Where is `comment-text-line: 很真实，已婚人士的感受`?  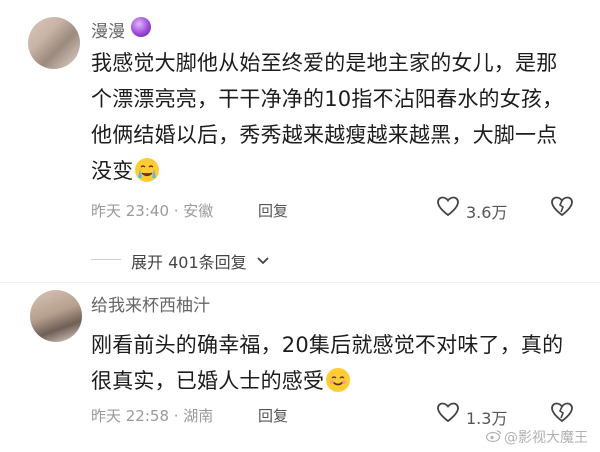 comment-text-line: 很真实，已婚人士的感受 is located at coordinates (327, 381).